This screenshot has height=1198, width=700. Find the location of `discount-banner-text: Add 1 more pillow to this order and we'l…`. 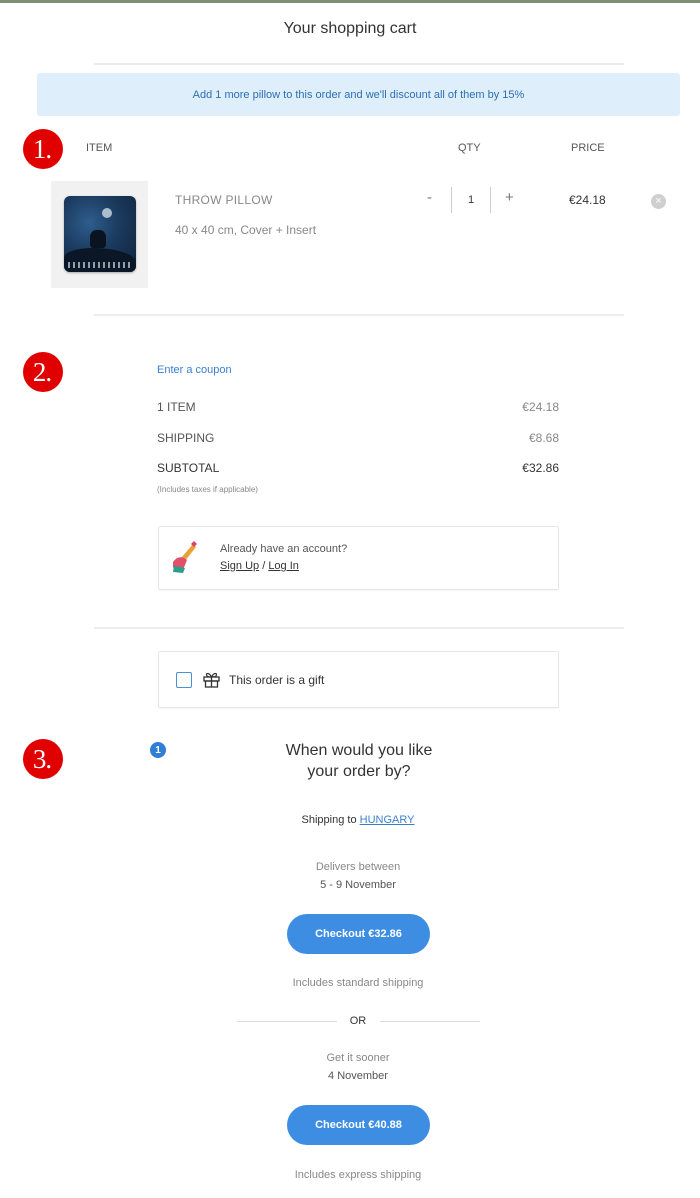

discount-banner-text: Add 1 more pillow to this order and we'l… is located at coordinates (358, 94).